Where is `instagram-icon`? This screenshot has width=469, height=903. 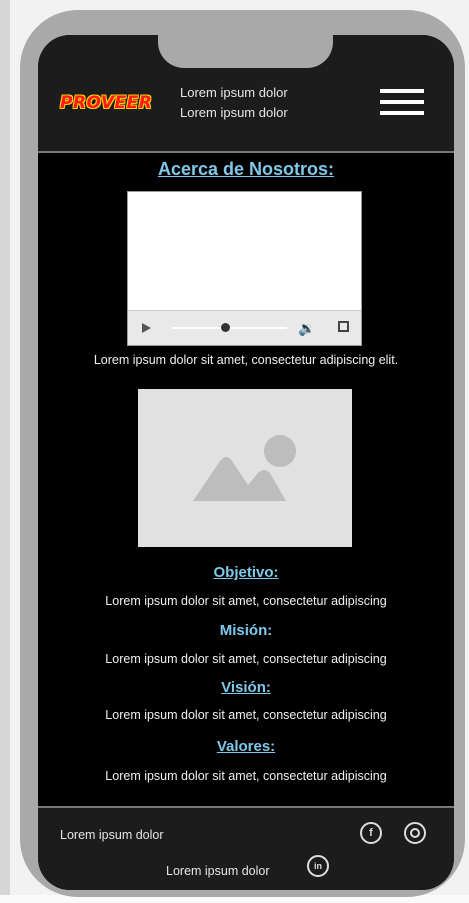 instagram-icon is located at coordinates (415, 833).